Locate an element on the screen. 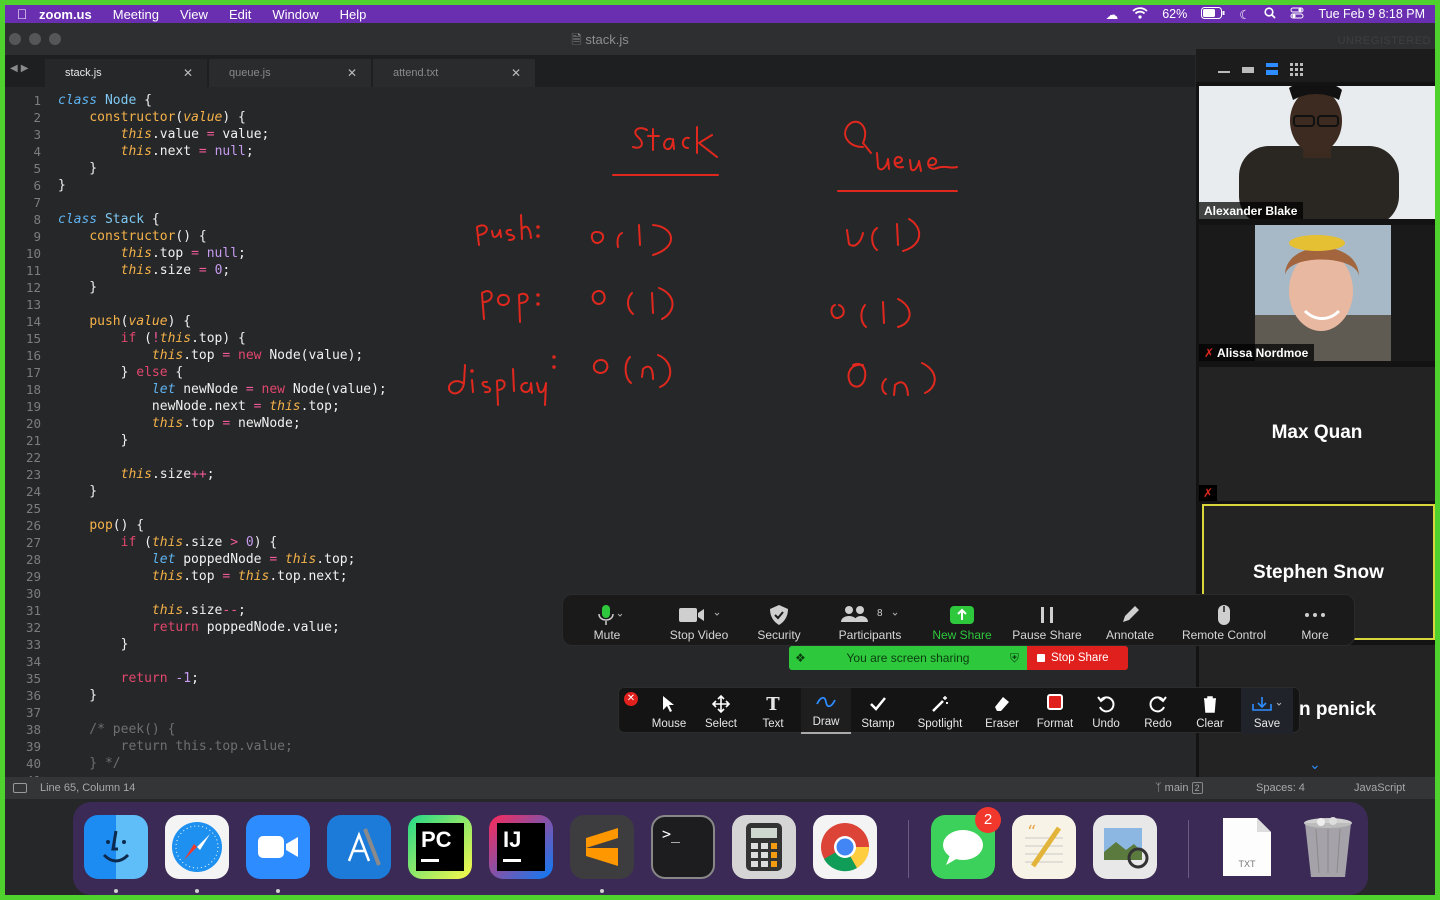  pause-icon is located at coordinates (1047, 615).